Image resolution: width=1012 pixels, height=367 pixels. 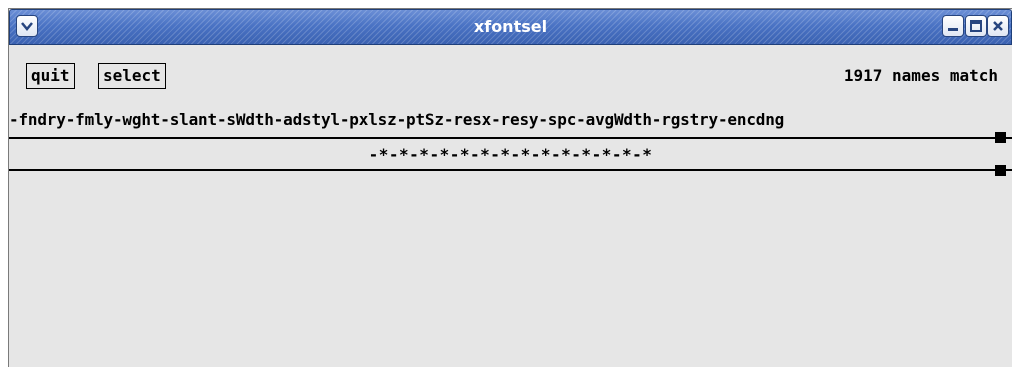 I want to click on window-menu-button, so click(x=27, y=26).